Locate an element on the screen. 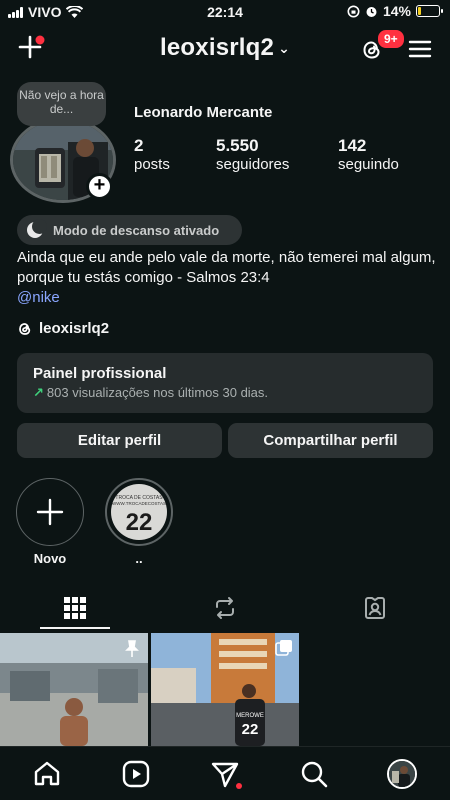  threads-profile-link: leoxisrlq2 is located at coordinates (63, 328).